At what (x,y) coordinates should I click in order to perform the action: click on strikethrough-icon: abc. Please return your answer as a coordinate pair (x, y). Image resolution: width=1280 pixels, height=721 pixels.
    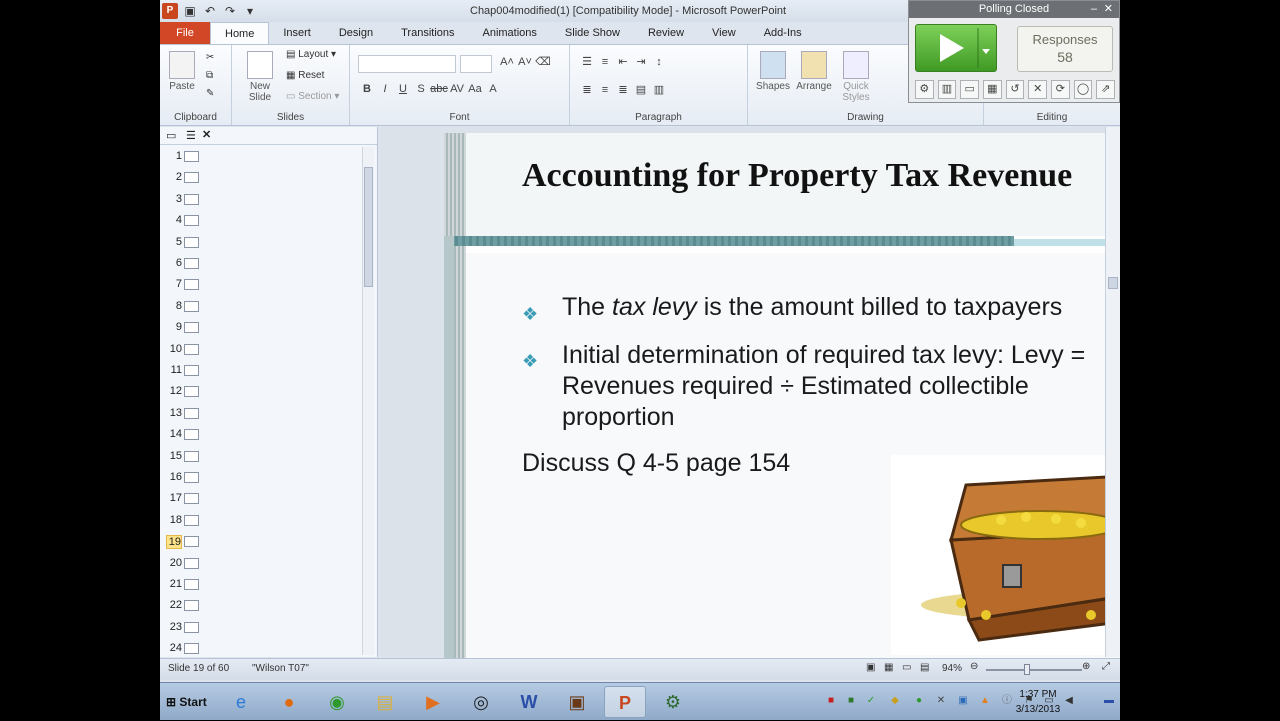
    Looking at the image, I should click on (439, 91).